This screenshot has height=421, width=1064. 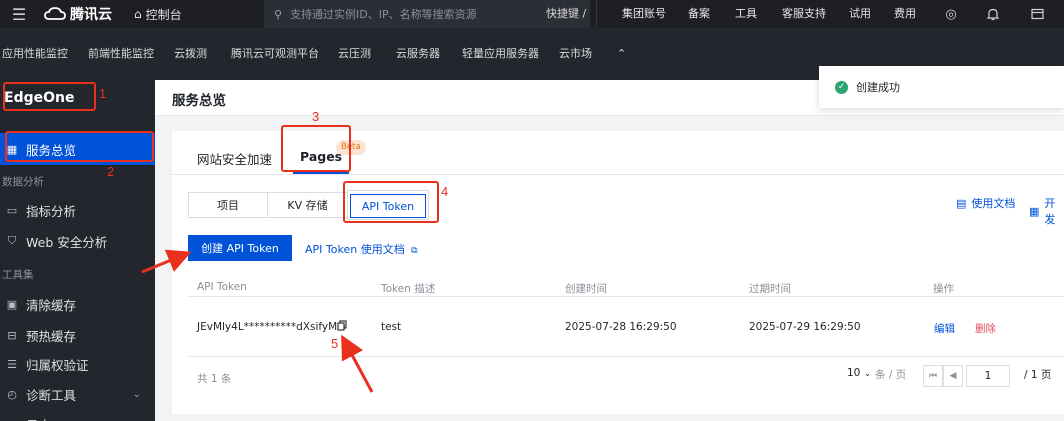 I want to click on annotation-arrows, so click(x=257, y=321).